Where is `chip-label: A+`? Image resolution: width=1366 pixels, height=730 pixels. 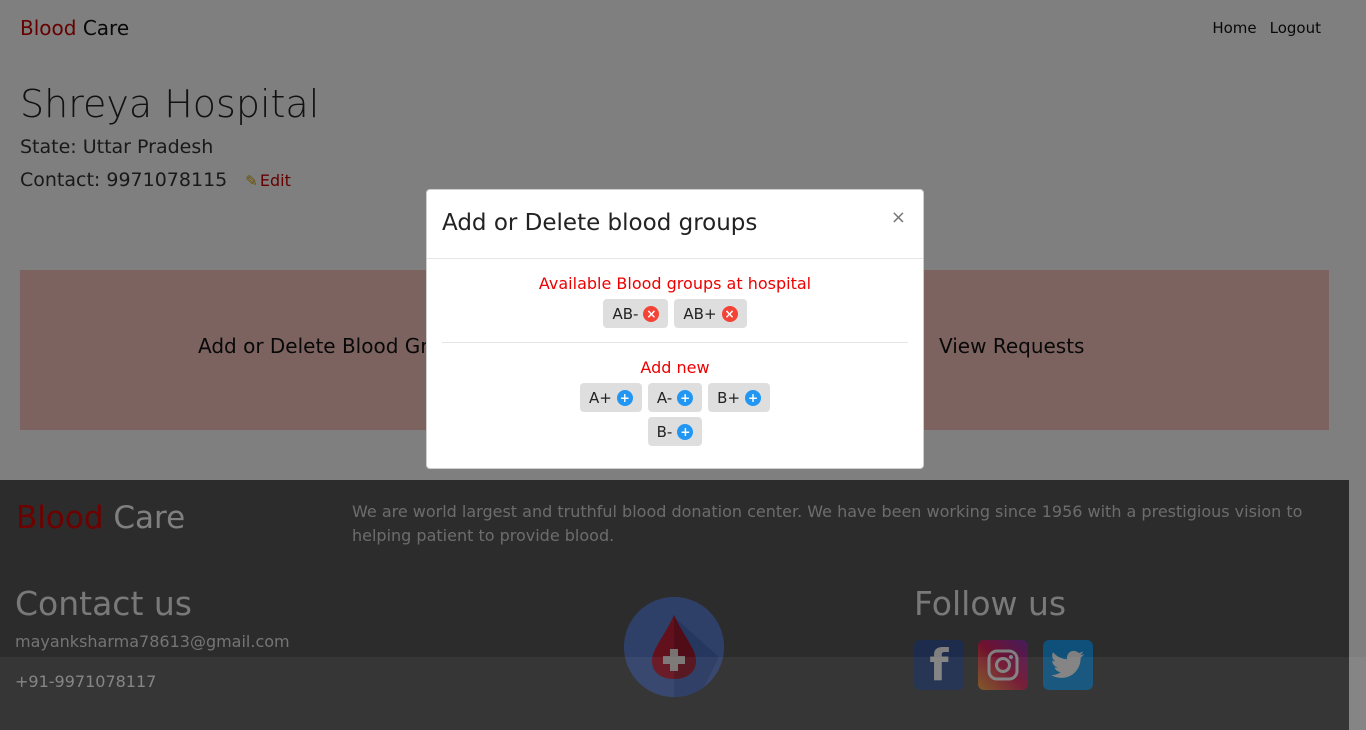
chip-label: A+ is located at coordinates (600, 397).